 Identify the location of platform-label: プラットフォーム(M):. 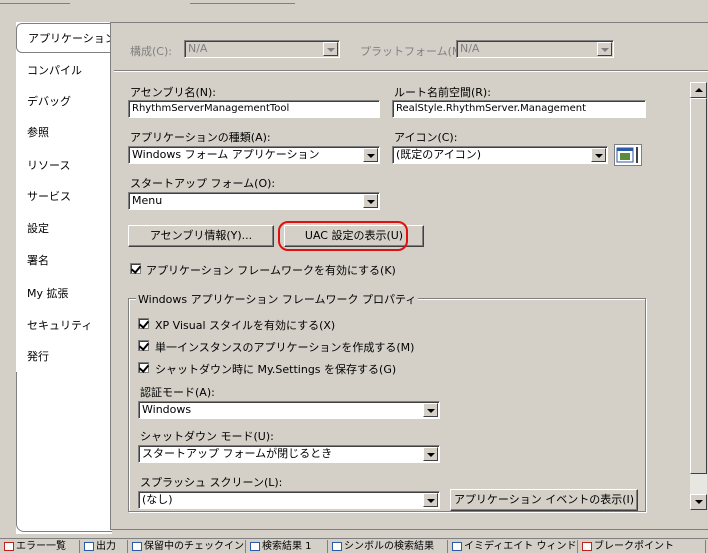
(415, 51).